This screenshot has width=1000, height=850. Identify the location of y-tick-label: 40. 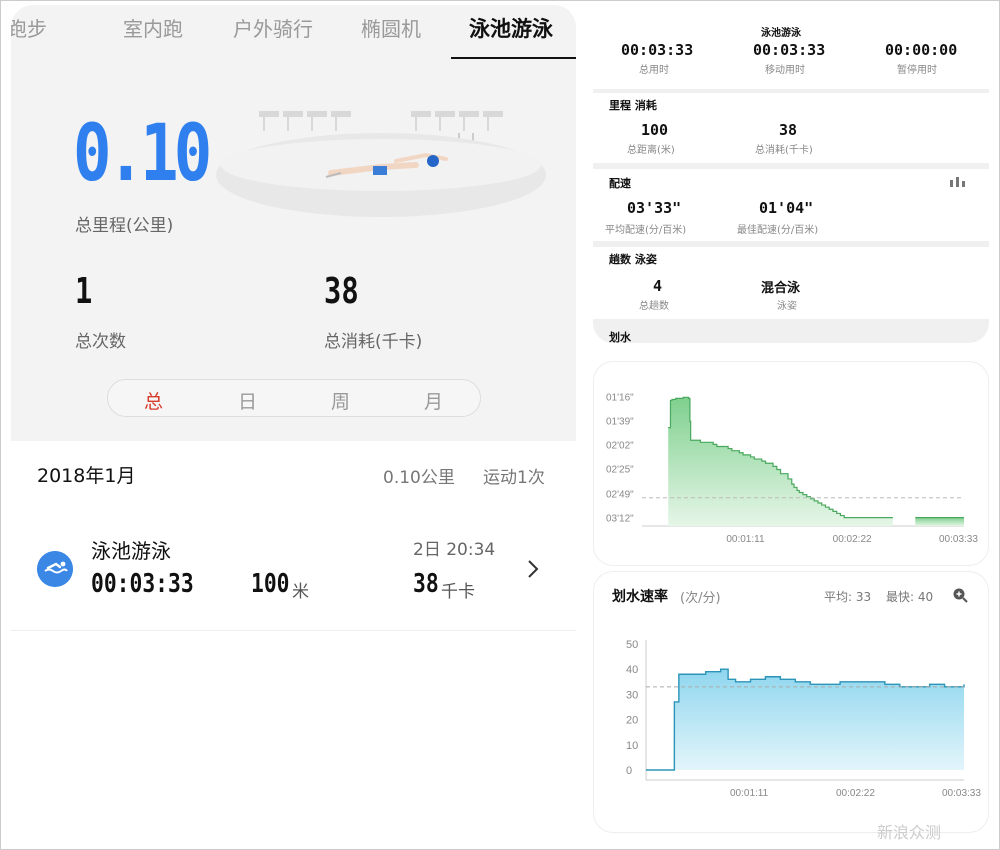
(632, 670).